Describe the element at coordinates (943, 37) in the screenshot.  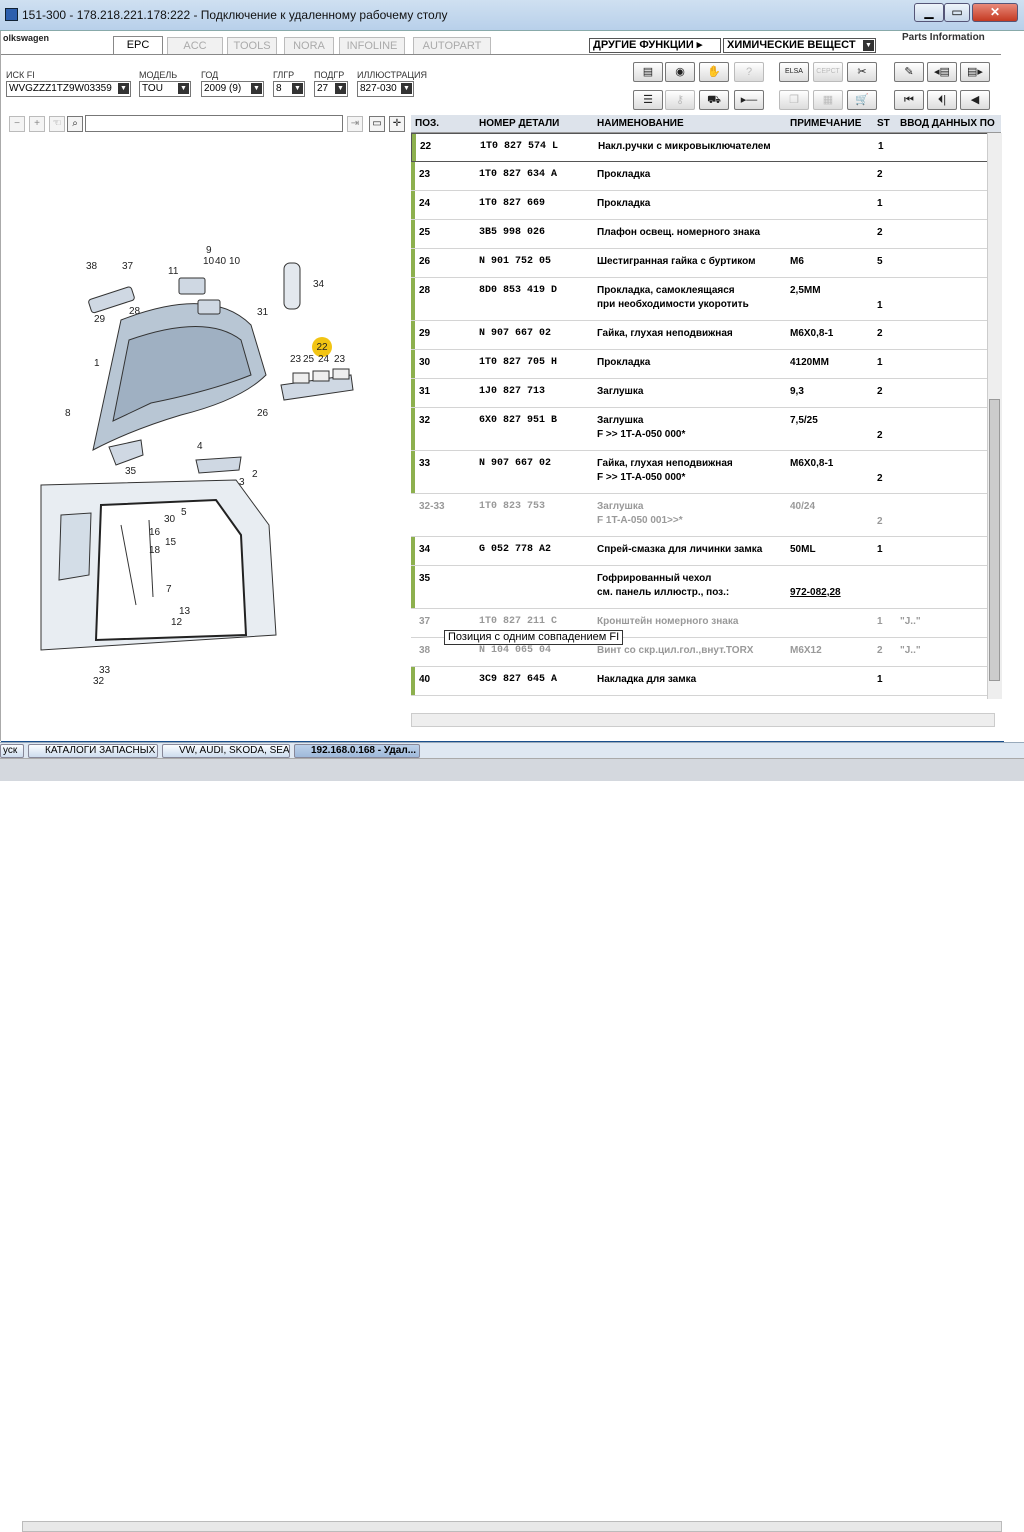
I see `parts-information-link: Parts Information` at that location.